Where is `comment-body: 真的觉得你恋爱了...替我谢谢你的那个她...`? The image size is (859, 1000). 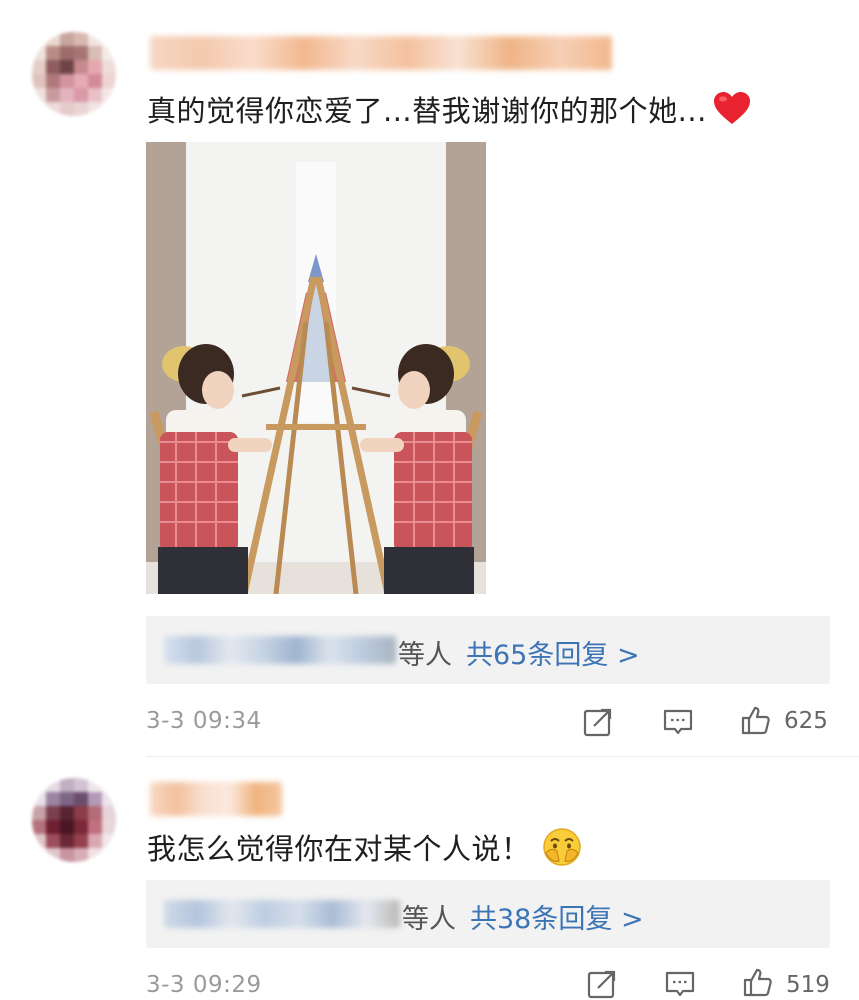
comment-body: 真的觉得你恋爱了...替我谢谢你的那个她... is located at coordinates (427, 111).